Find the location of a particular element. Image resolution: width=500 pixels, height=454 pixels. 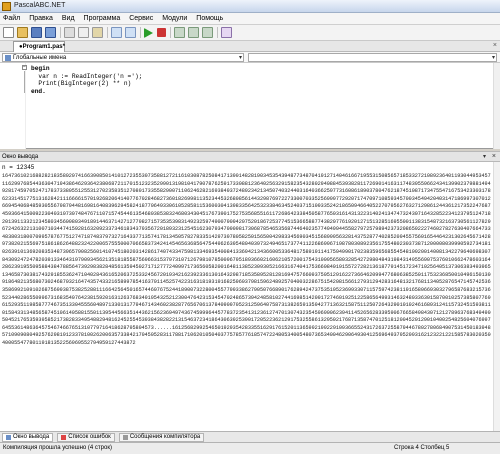

window-title: PascalABC.NET is located at coordinates (40, 5).